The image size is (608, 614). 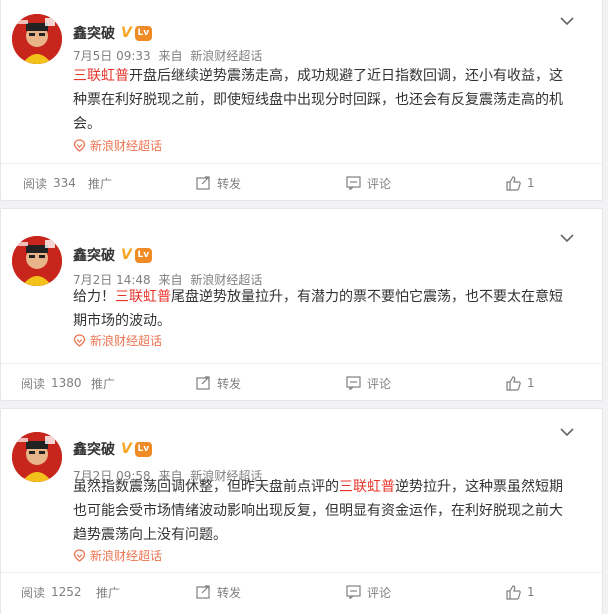 I want to click on read-count: 阅读 1380, so click(x=51, y=383).